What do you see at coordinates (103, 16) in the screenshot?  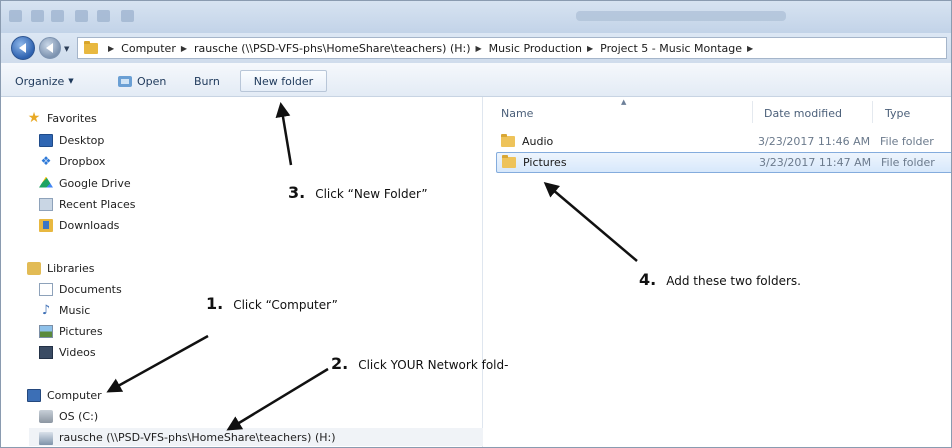 I see `new-folder-icon` at bounding box center [103, 16].